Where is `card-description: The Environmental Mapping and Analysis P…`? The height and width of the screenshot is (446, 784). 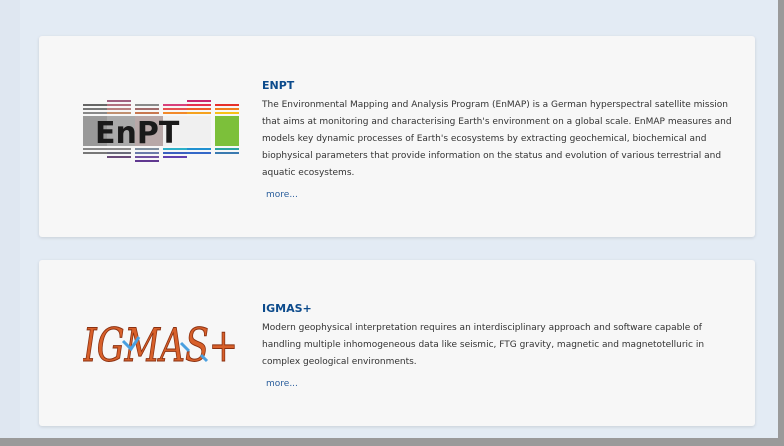
card-description: The Environmental Mapping and Analysis P… is located at coordinates (497, 139).